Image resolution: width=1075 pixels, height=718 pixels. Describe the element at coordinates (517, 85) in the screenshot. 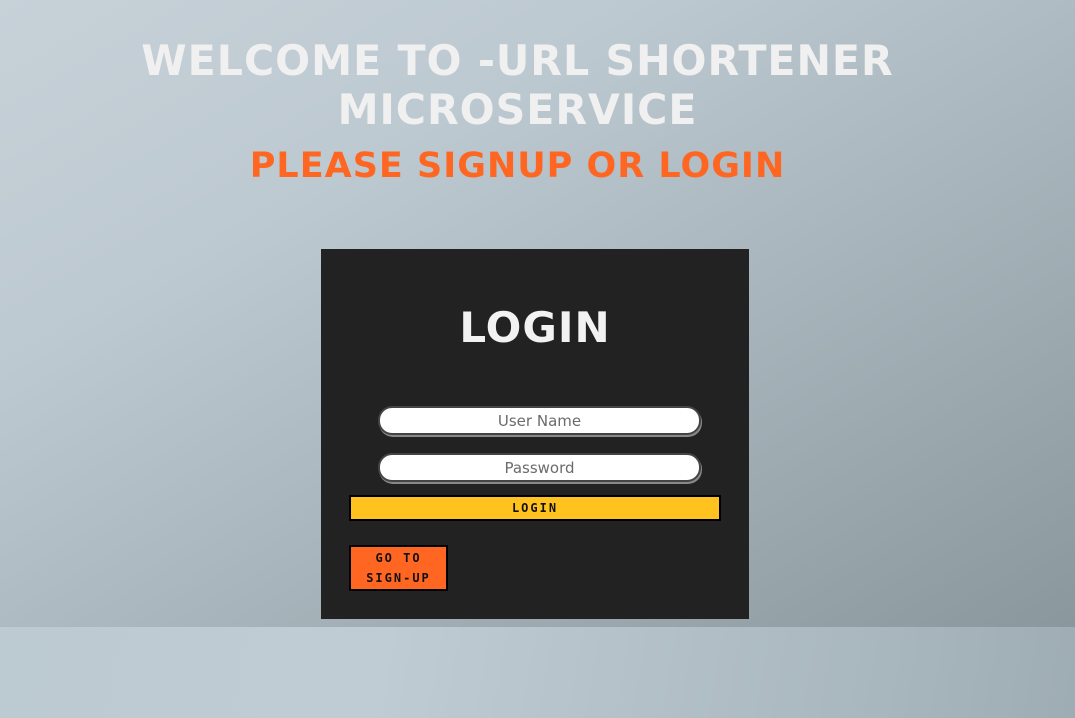

I see `welcome-heading: WELCOME TO -URL SHORTENER MICROSERVICE` at that location.